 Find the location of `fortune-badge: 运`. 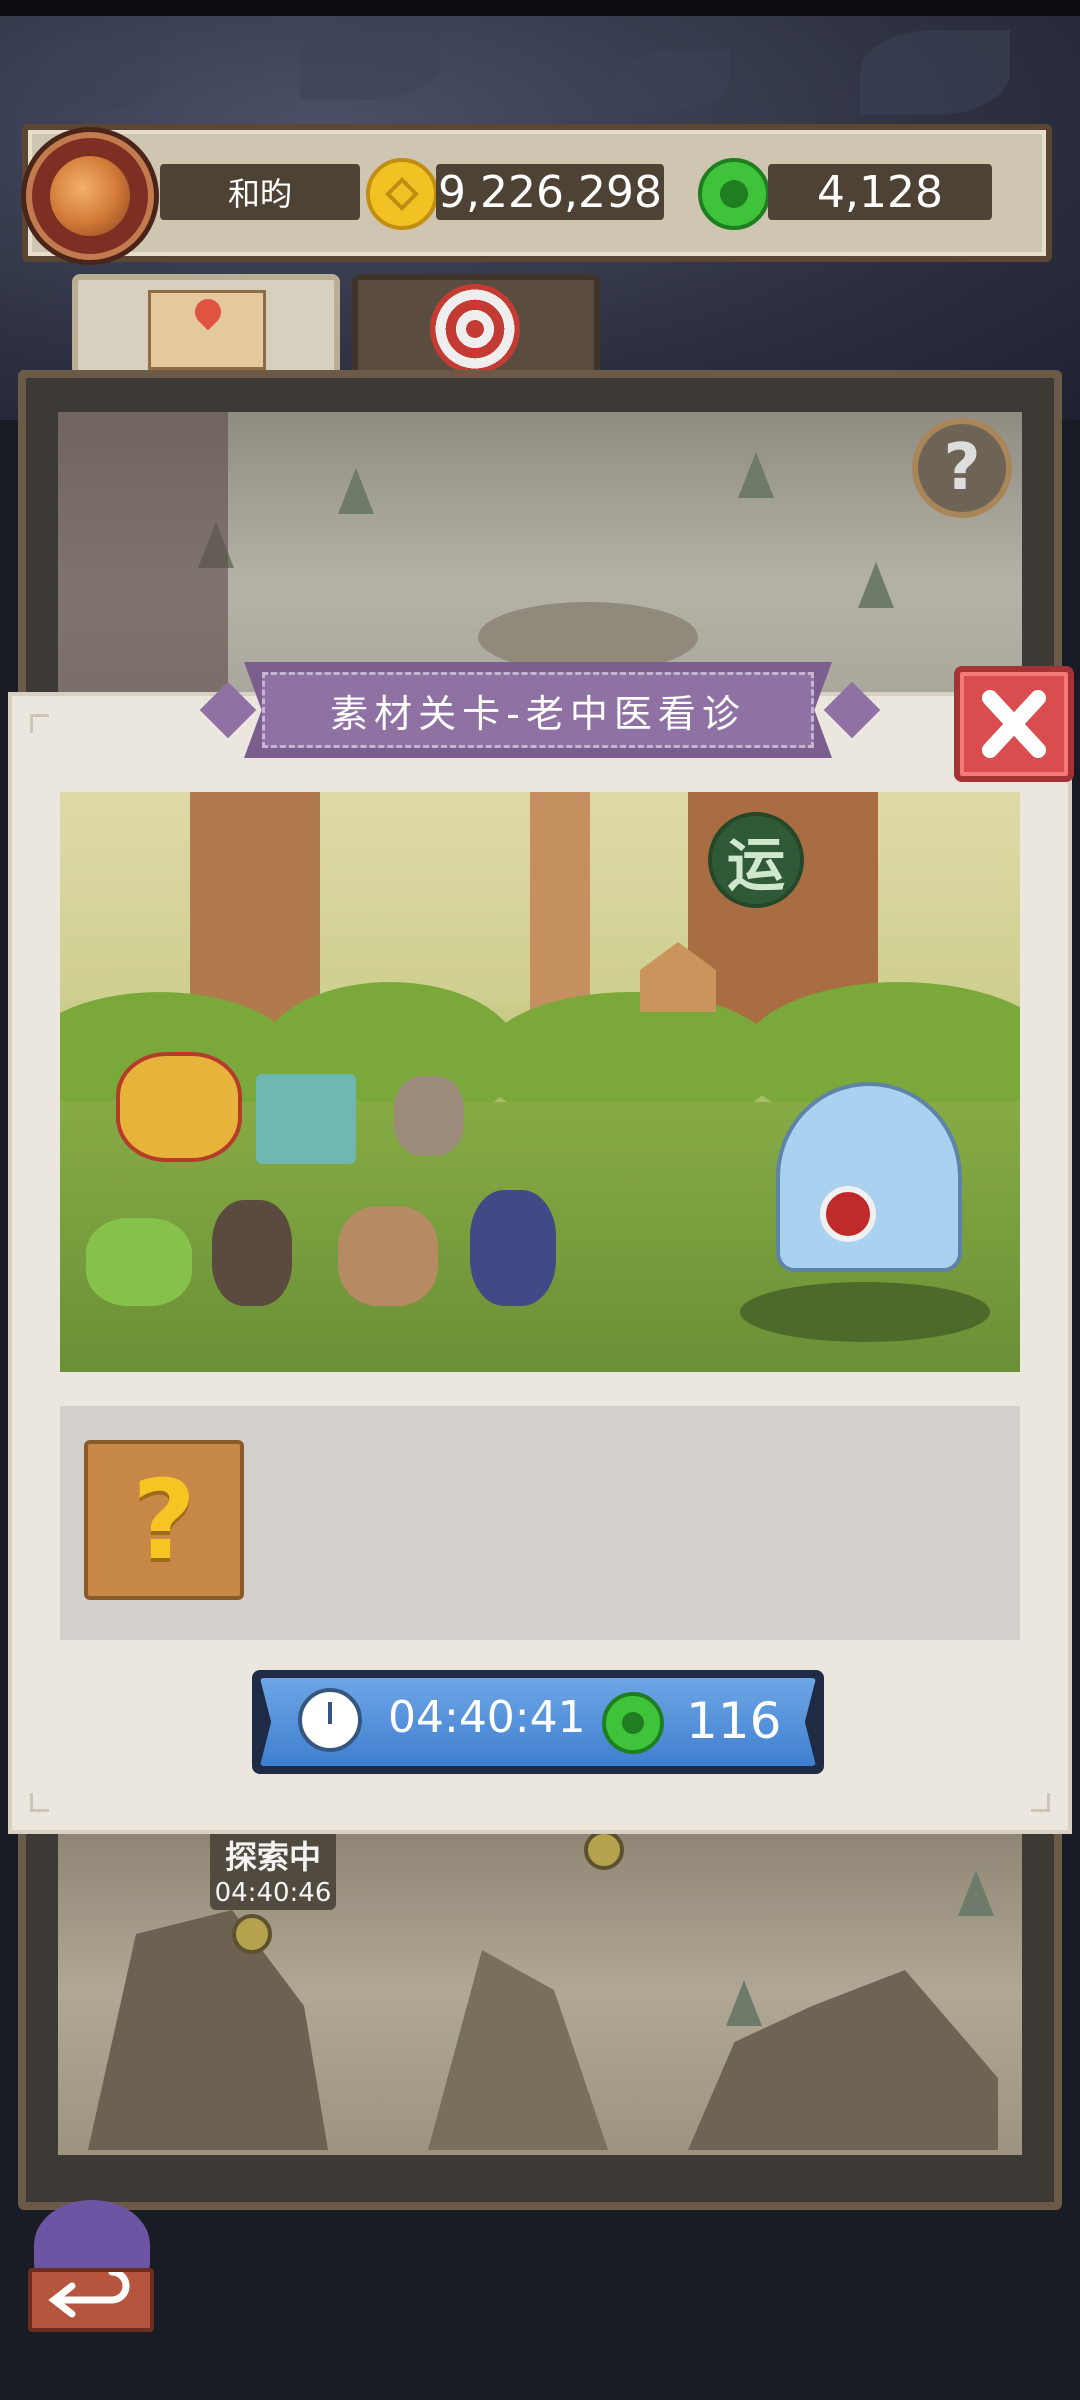

fortune-badge: 运 is located at coordinates (756, 860).